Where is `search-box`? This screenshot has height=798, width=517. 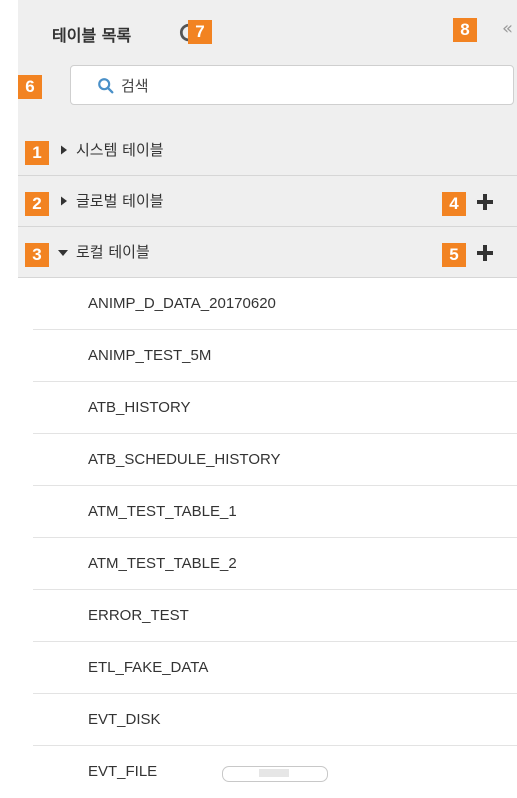 search-box is located at coordinates (292, 85).